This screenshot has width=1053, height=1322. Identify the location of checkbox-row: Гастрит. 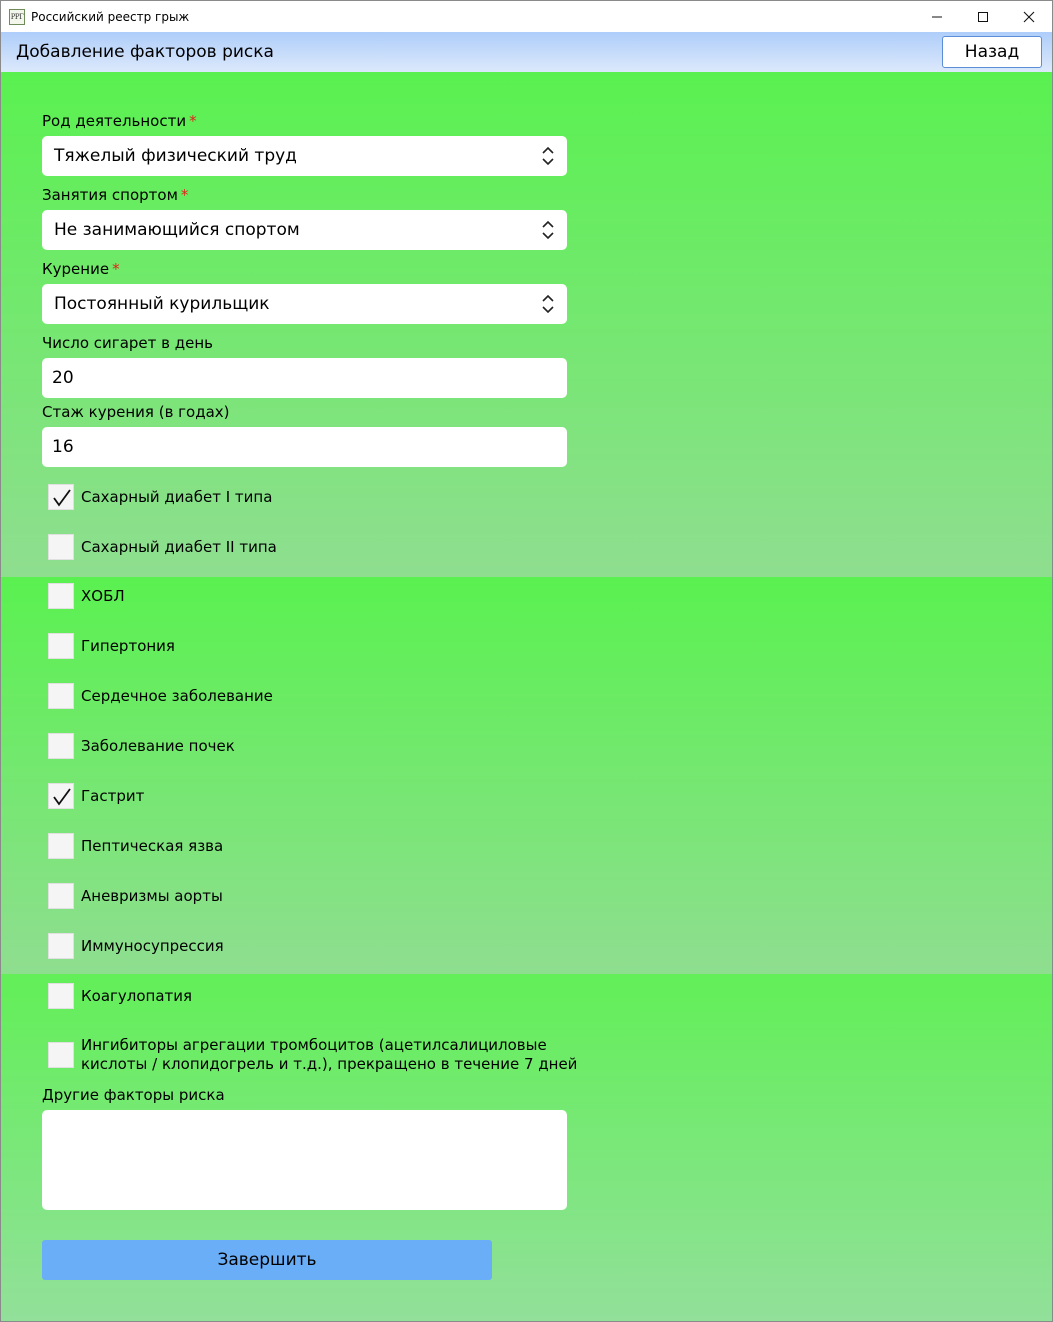
(96, 796).